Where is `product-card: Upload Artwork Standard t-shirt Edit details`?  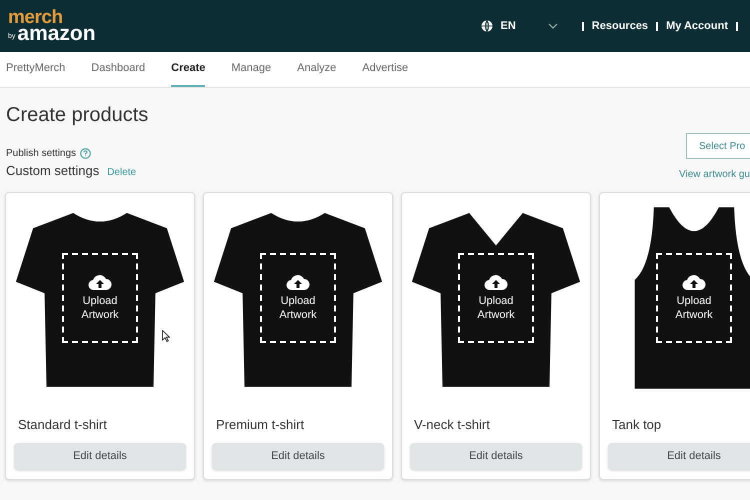
product-card: Upload Artwork Standard t-shirt Edit details is located at coordinates (100, 336).